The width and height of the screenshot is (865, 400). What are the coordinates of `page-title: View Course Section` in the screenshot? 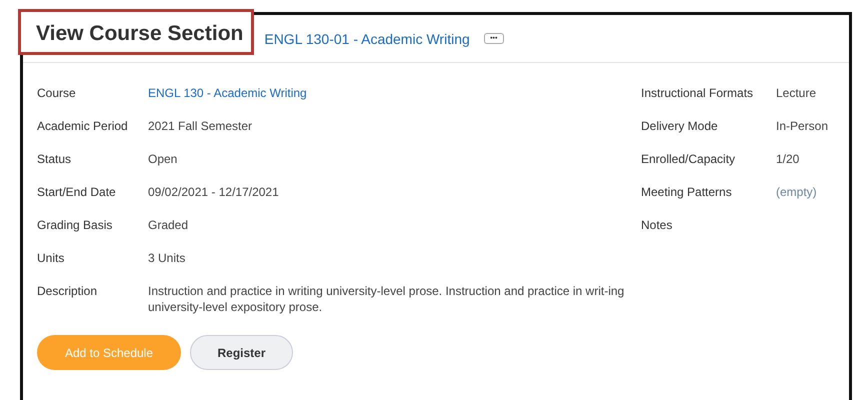 It's located at (136, 31).